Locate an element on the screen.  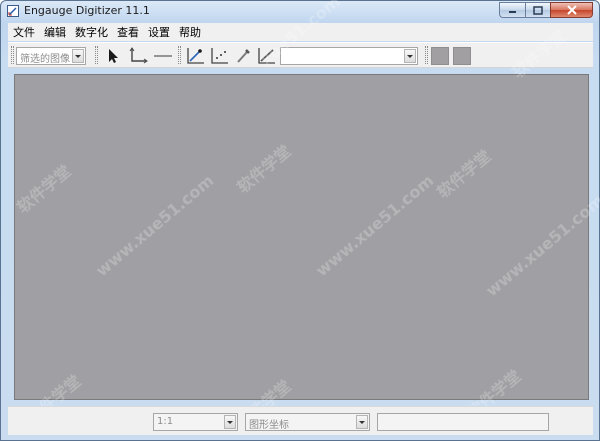
select-arrow-icon is located at coordinates (113, 56).